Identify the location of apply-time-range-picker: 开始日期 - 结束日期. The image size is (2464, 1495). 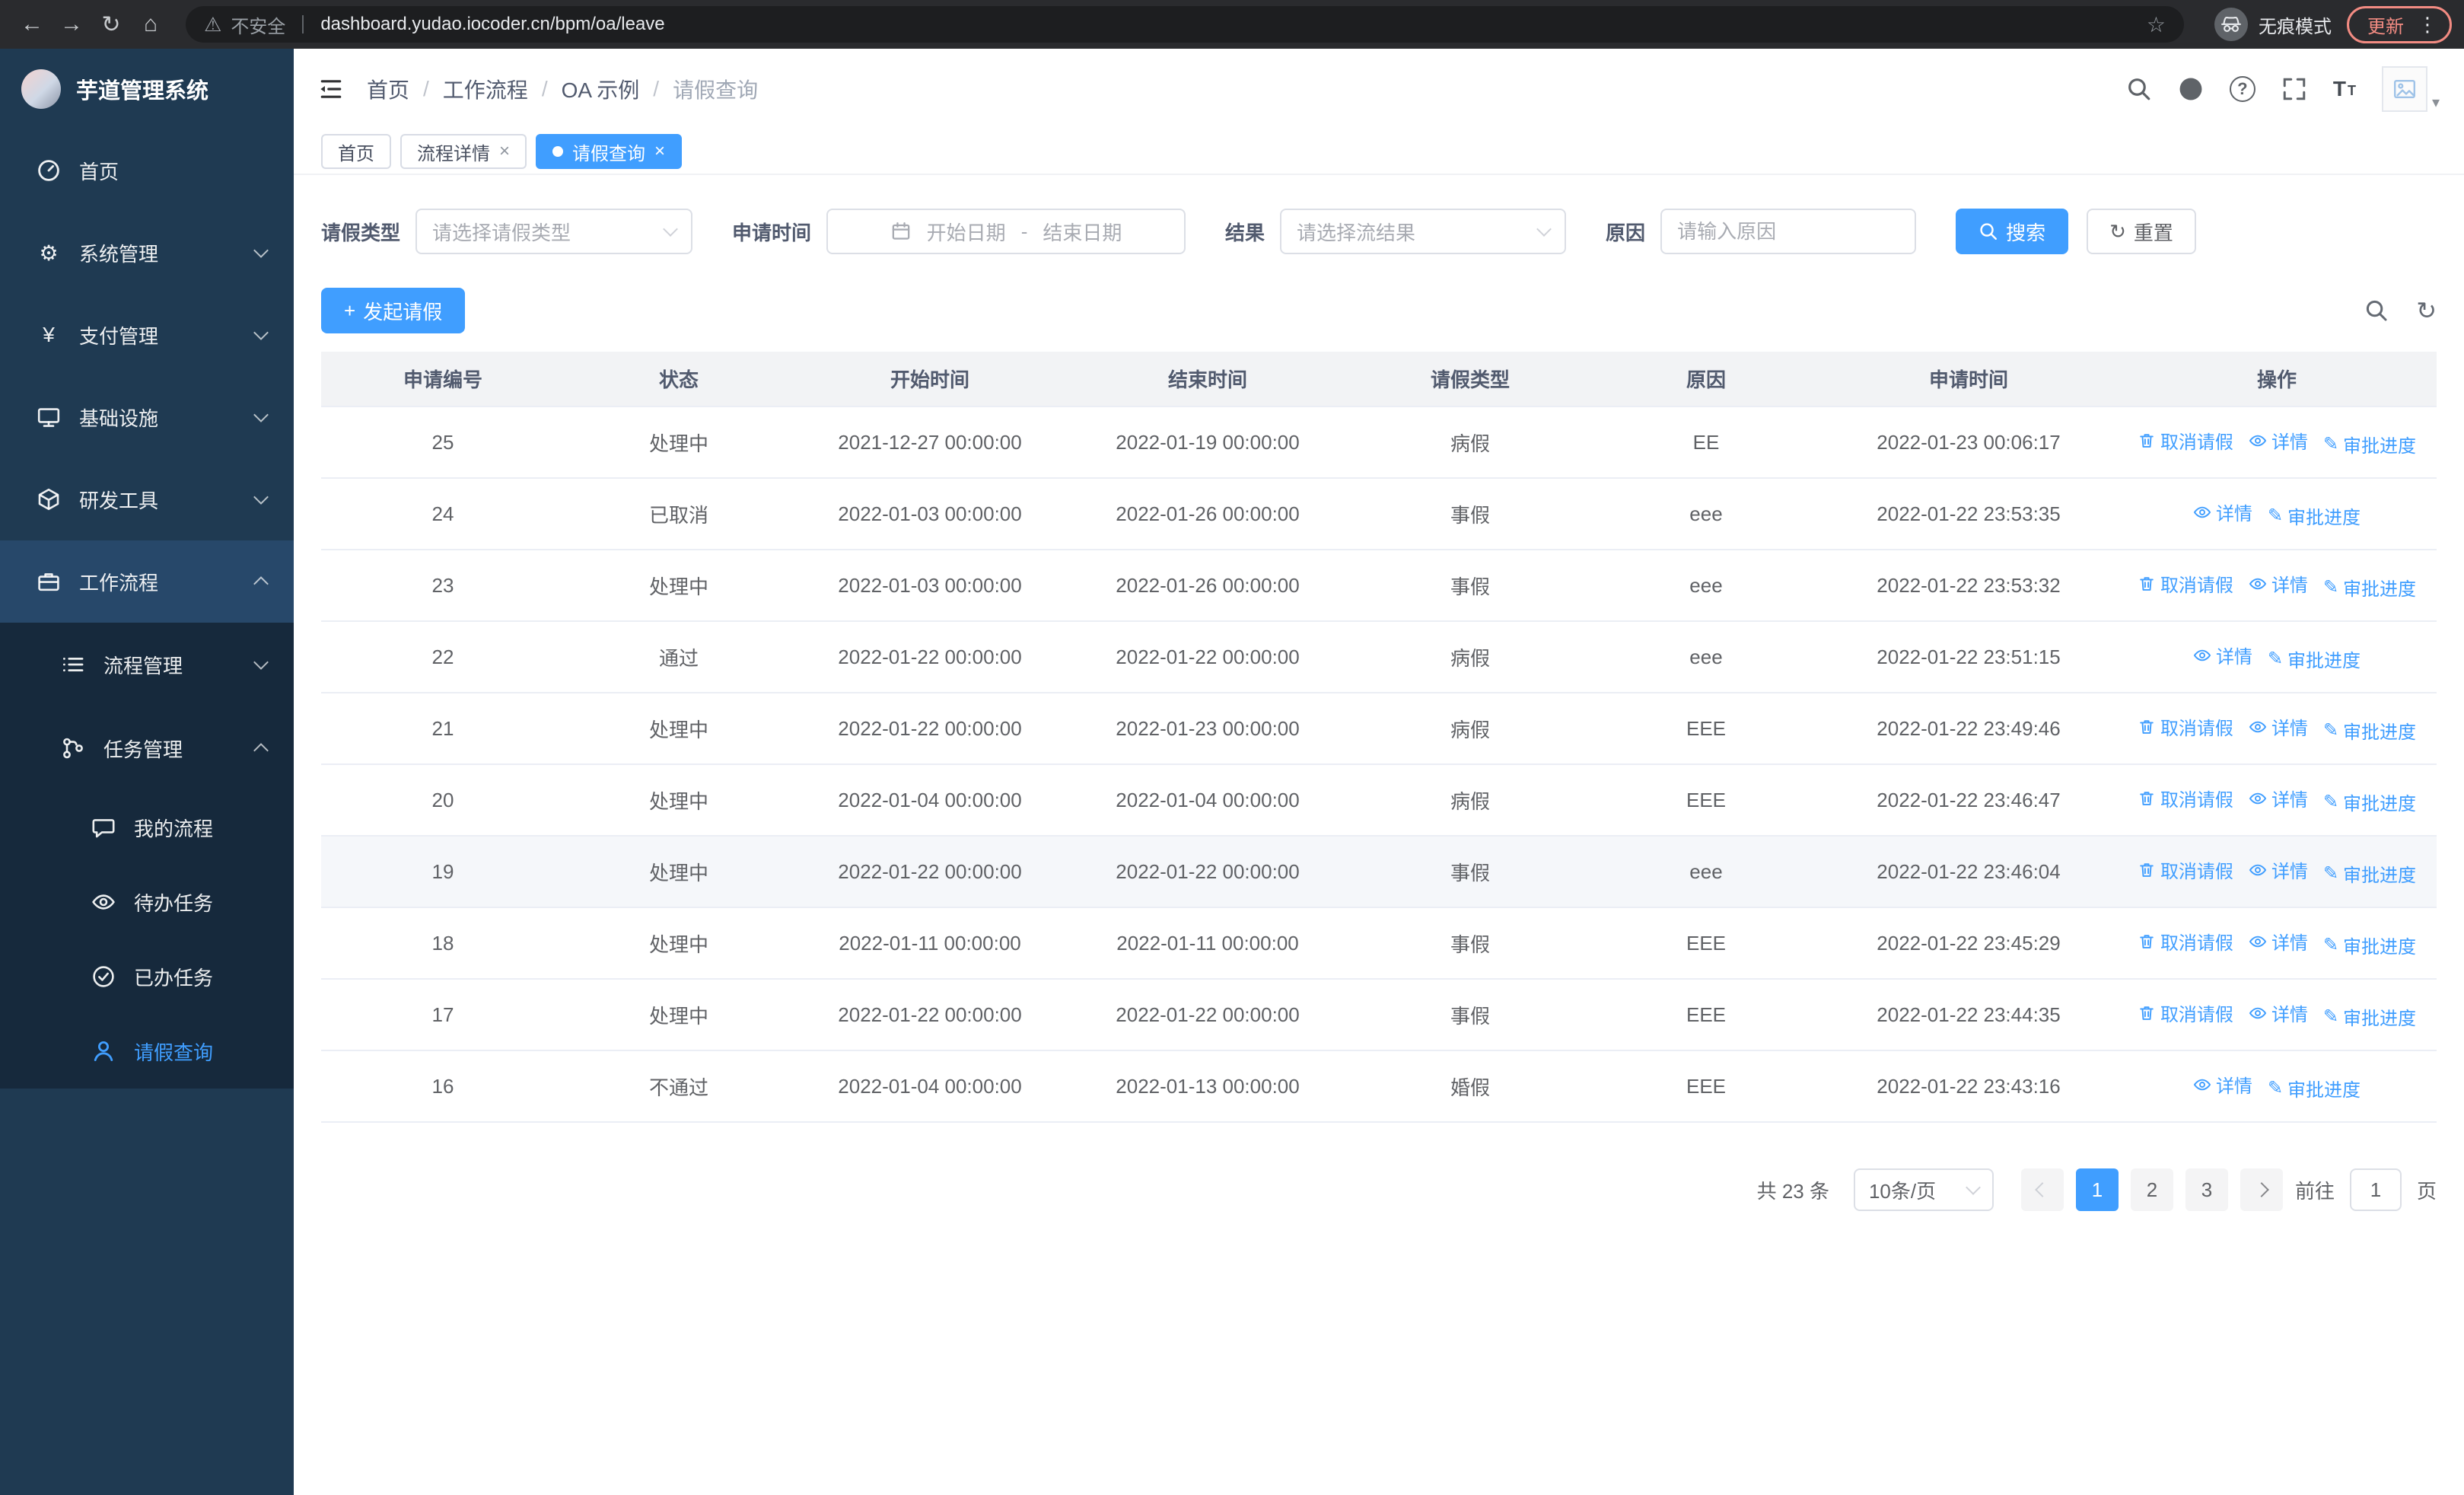
(1006, 231).